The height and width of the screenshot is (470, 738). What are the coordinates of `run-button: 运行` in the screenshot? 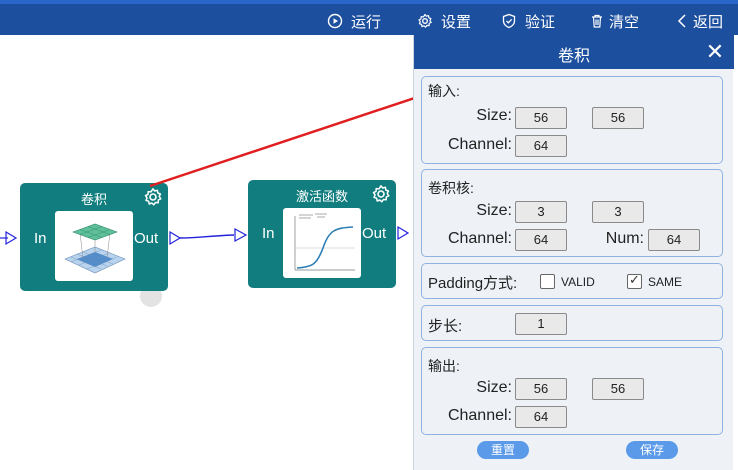 It's located at (354, 21).